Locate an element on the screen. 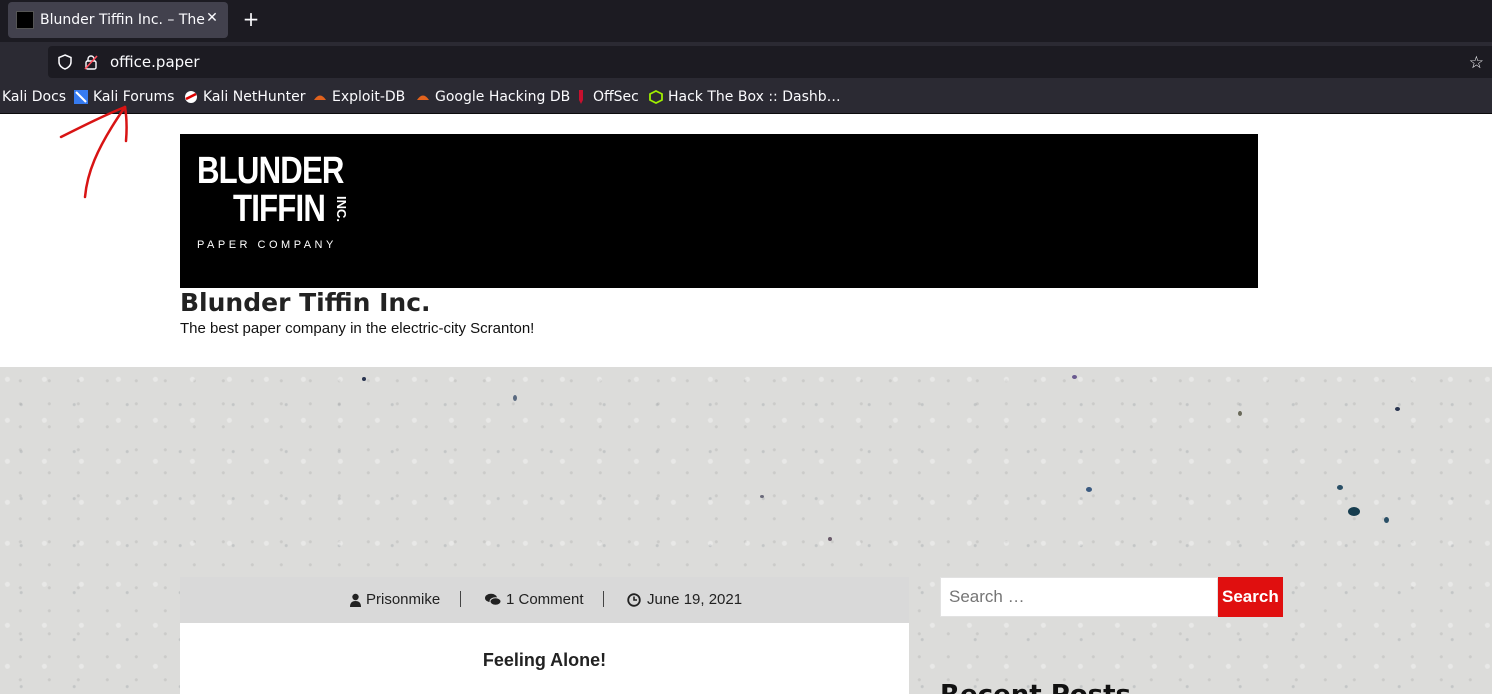 The width and height of the screenshot is (1492, 694). nethunter-icon is located at coordinates (191, 97).